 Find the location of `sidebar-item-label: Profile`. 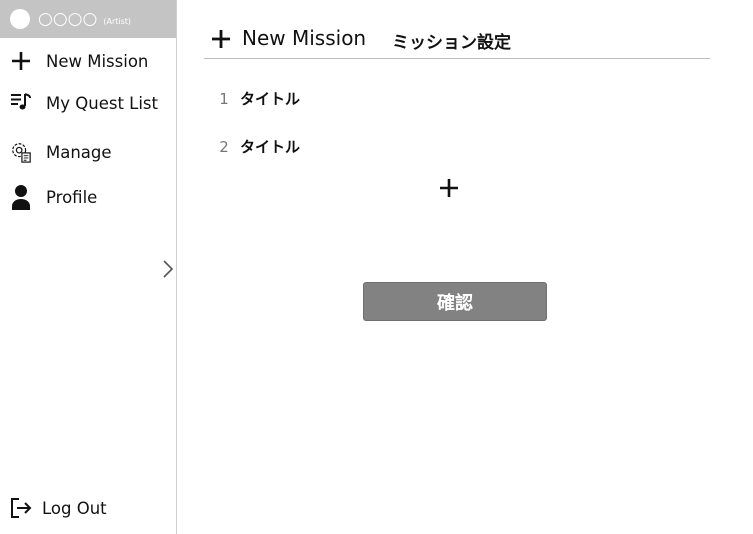

sidebar-item-label: Profile is located at coordinates (72, 197).